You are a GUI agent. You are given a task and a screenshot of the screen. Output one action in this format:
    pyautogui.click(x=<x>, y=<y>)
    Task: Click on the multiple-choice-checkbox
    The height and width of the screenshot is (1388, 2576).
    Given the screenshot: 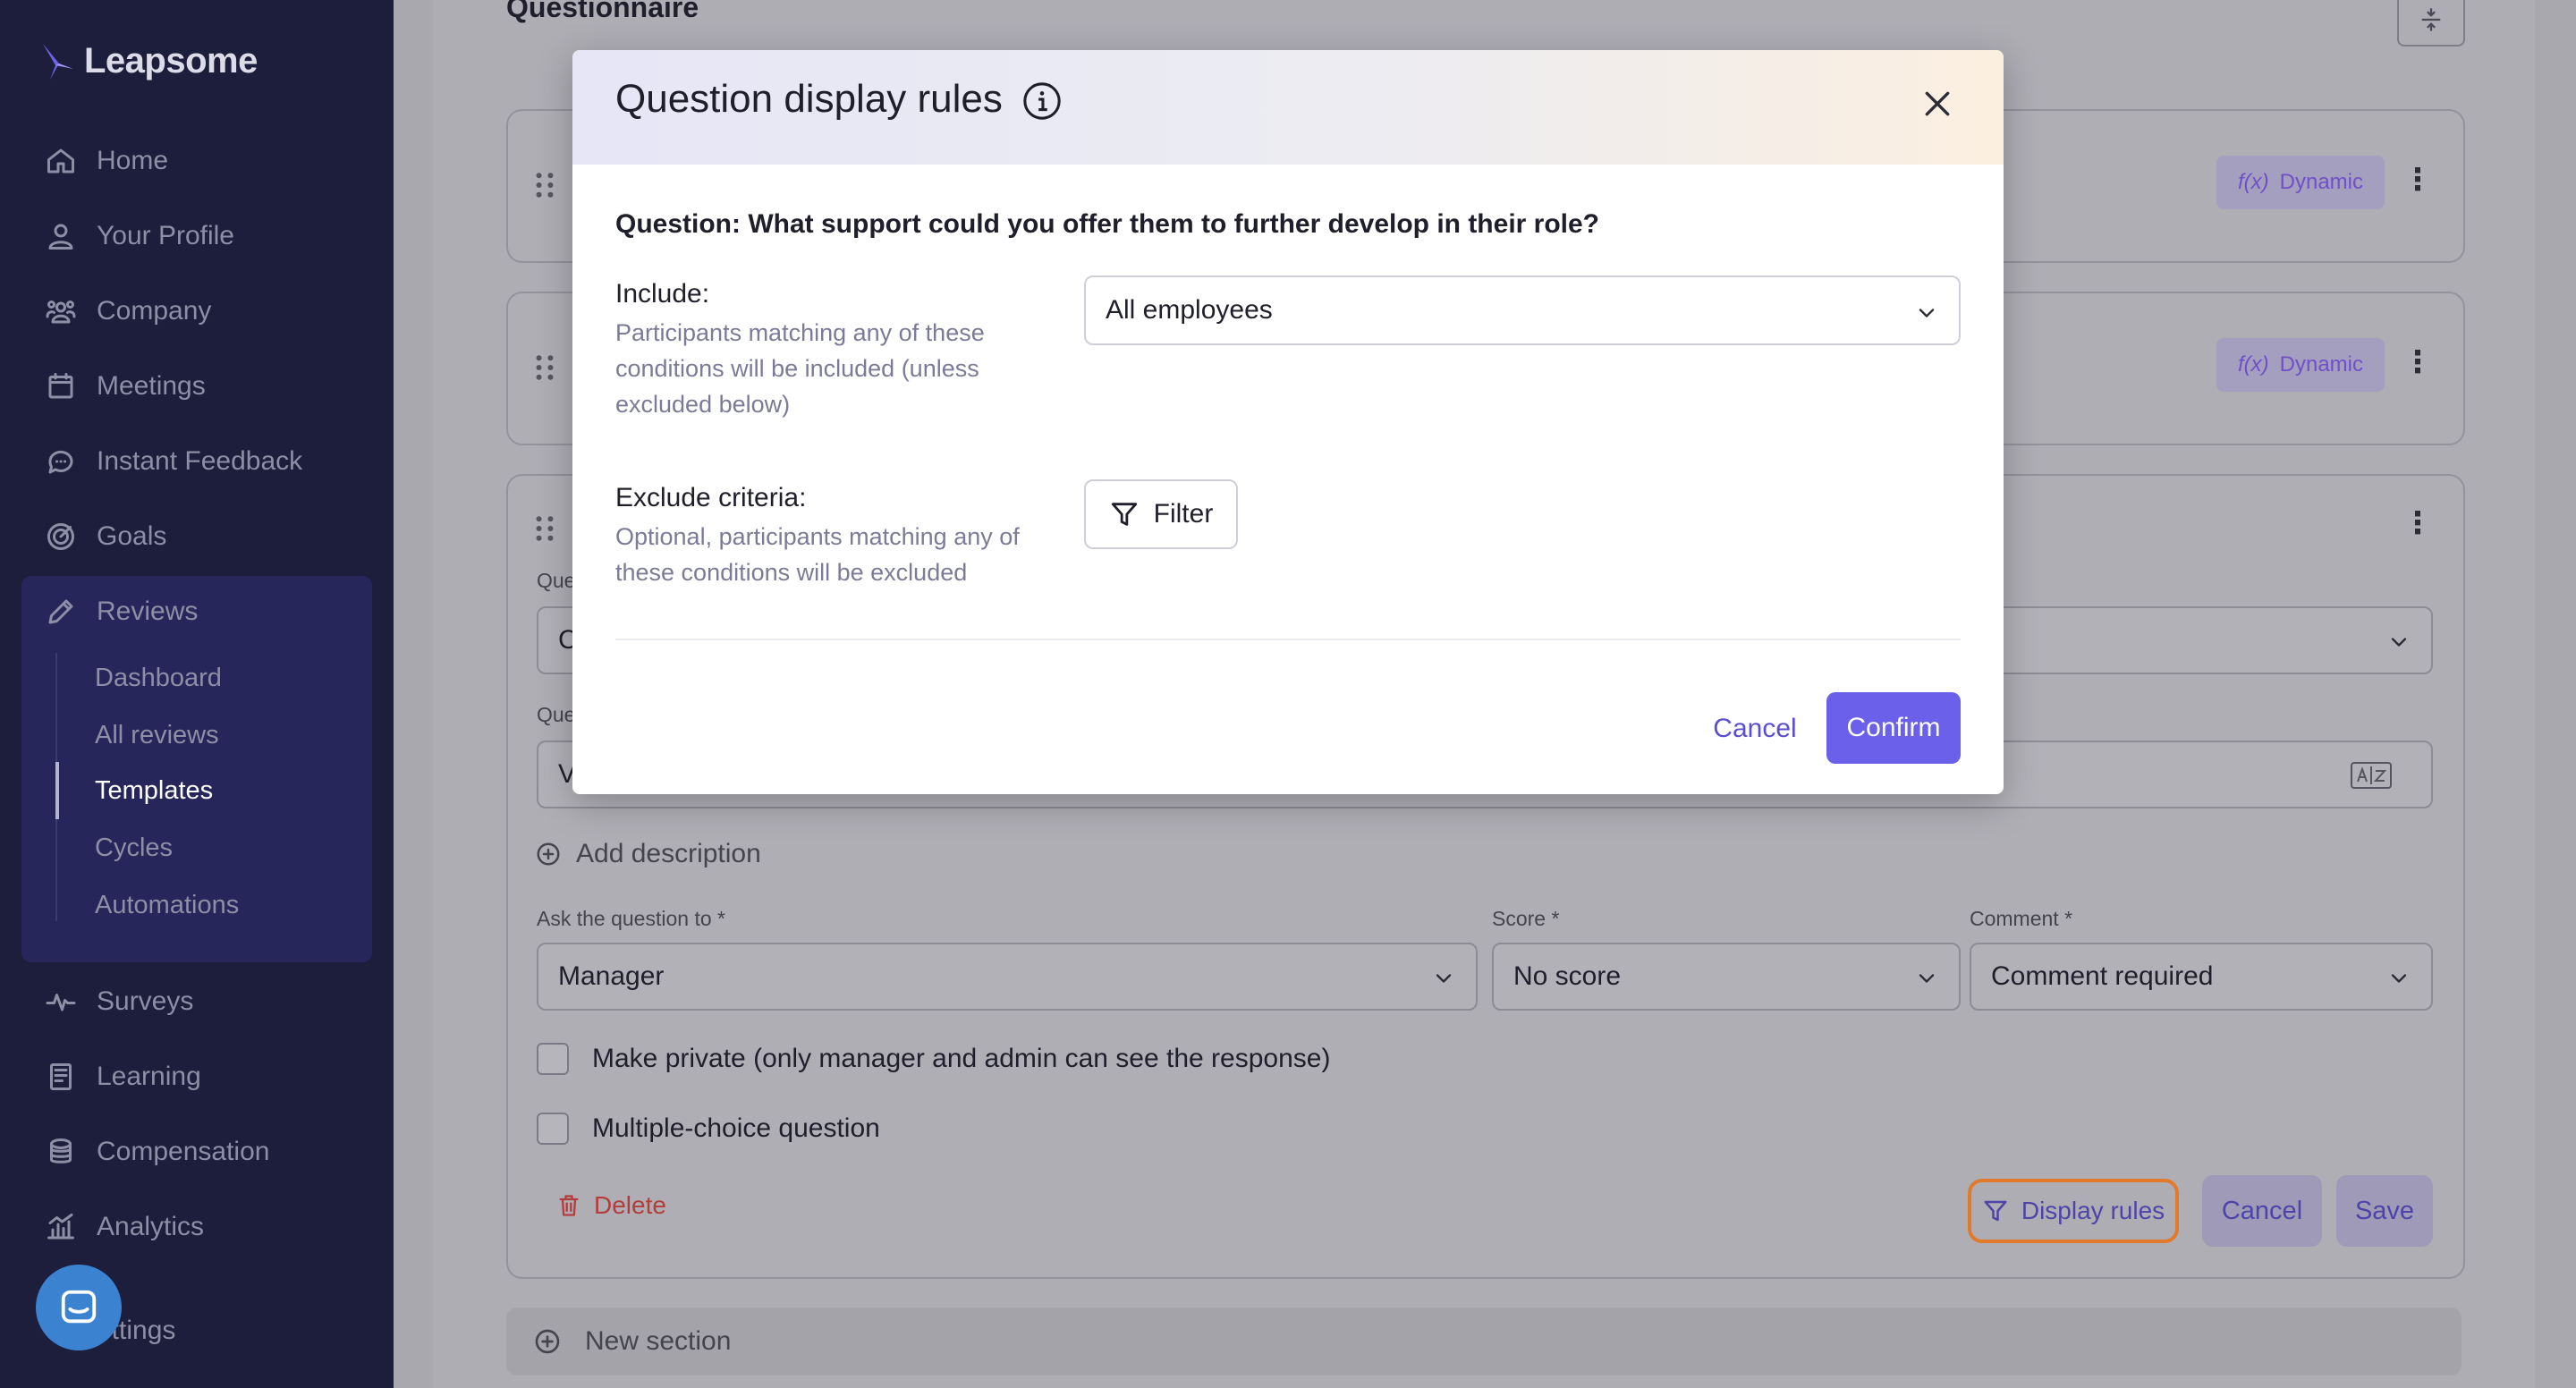 What is the action you would take?
    pyautogui.click(x=553, y=1129)
    